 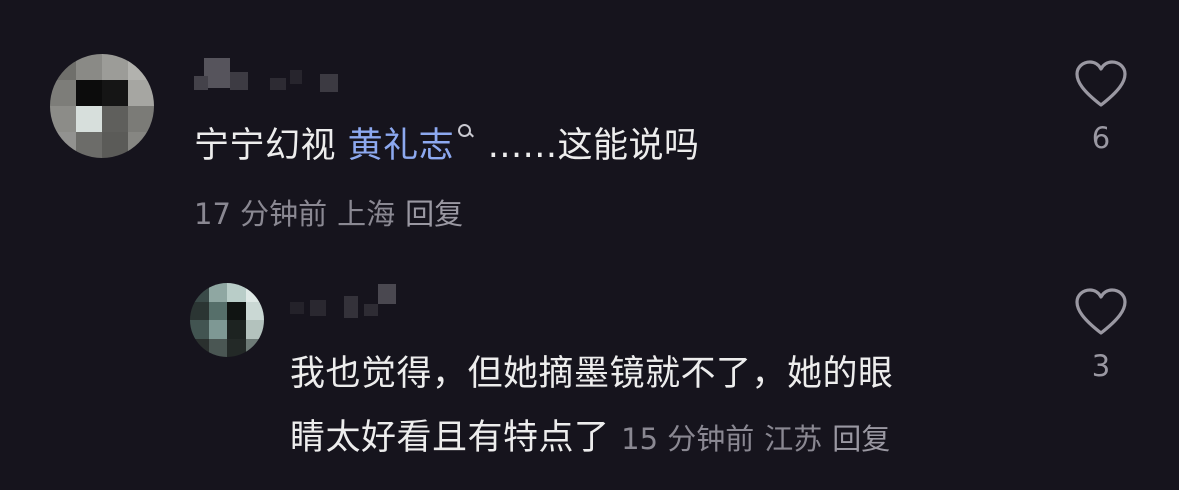 What do you see at coordinates (793, 439) in the screenshot?
I see `location: 江苏` at bounding box center [793, 439].